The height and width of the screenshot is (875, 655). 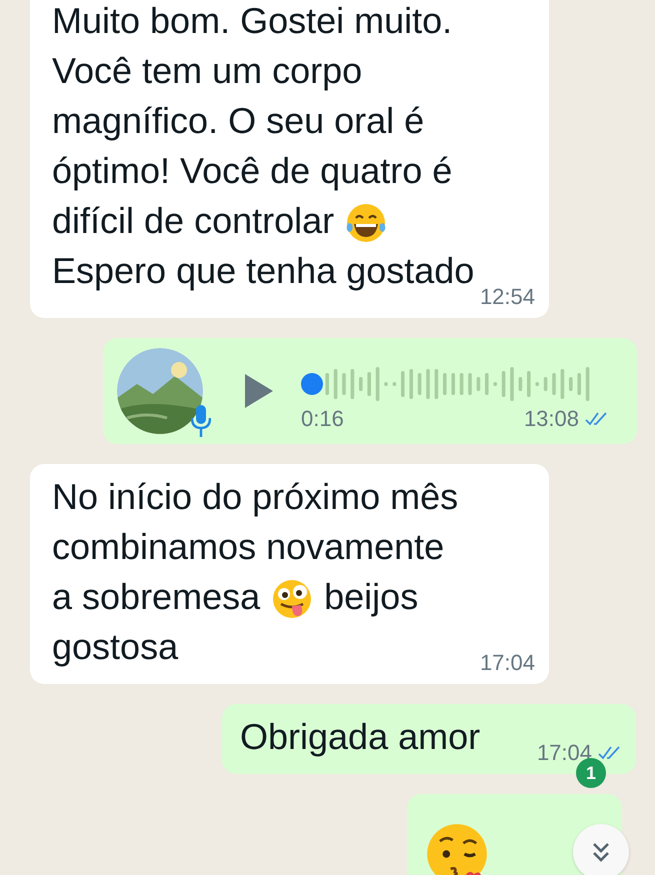 What do you see at coordinates (507, 663) in the screenshot?
I see `message-time: 17:04` at bounding box center [507, 663].